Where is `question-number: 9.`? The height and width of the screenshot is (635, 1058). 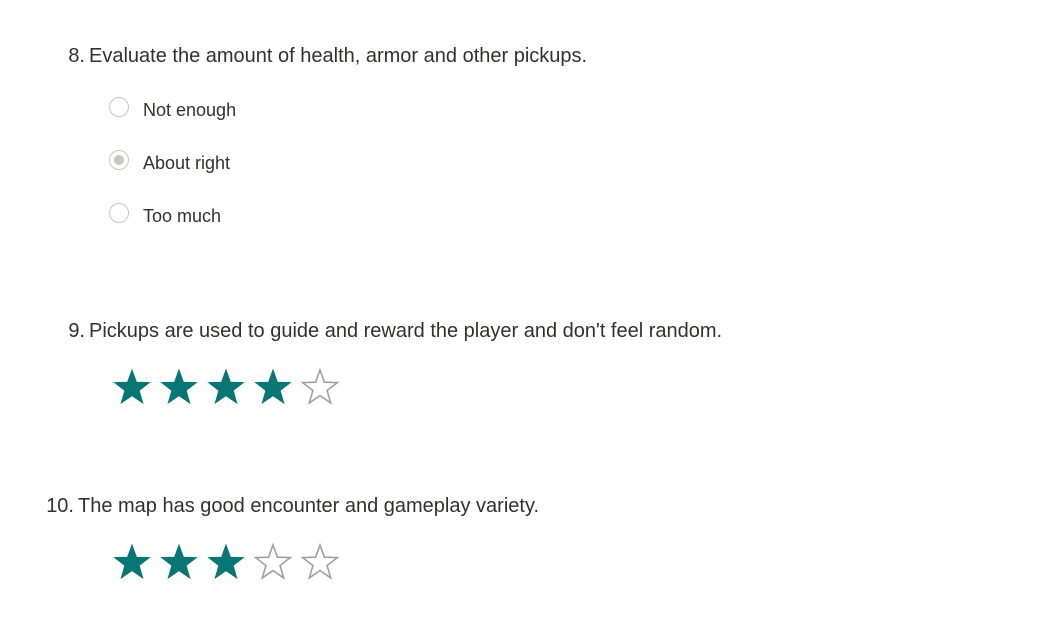
question-number: 9. is located at coordinates (76, 331).